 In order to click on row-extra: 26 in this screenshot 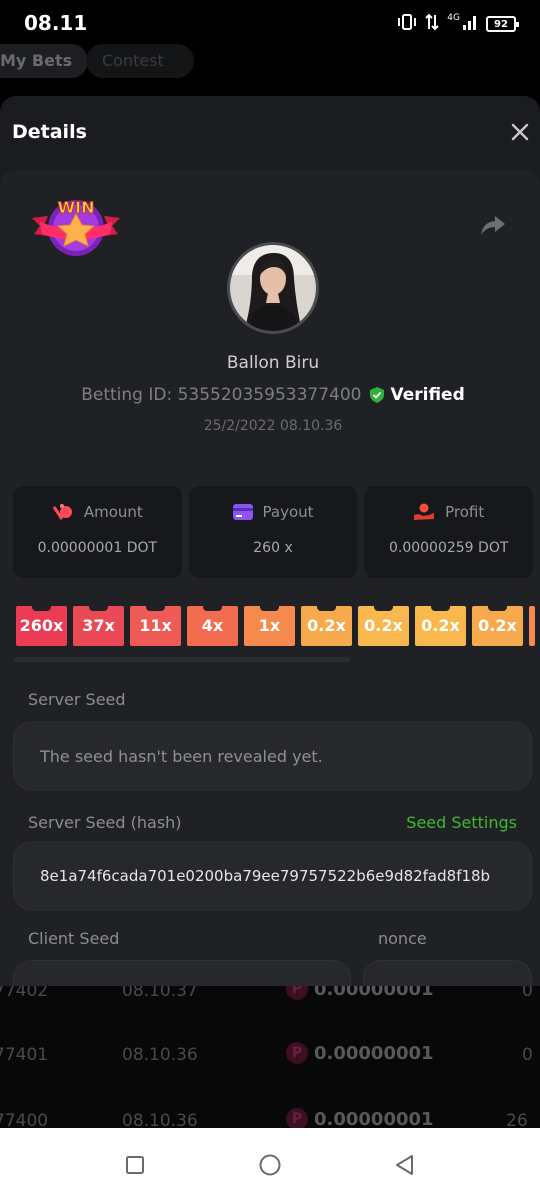, I will do `click(517, 1119)`.